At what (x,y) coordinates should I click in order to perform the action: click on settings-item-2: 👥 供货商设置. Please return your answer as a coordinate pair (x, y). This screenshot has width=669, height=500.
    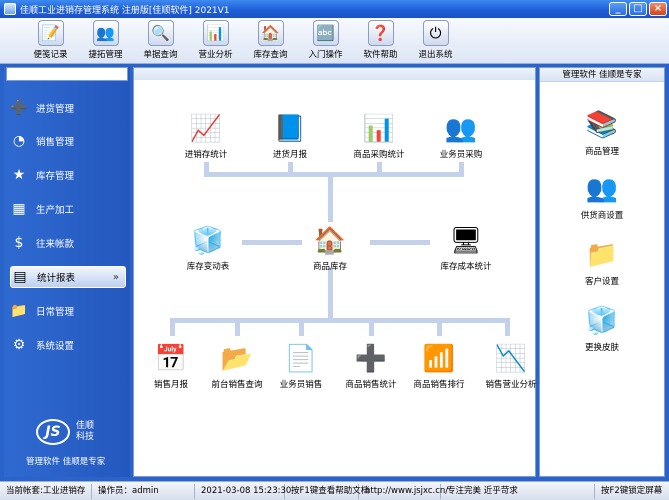
    Looking at the image, I should click on (602, 196).